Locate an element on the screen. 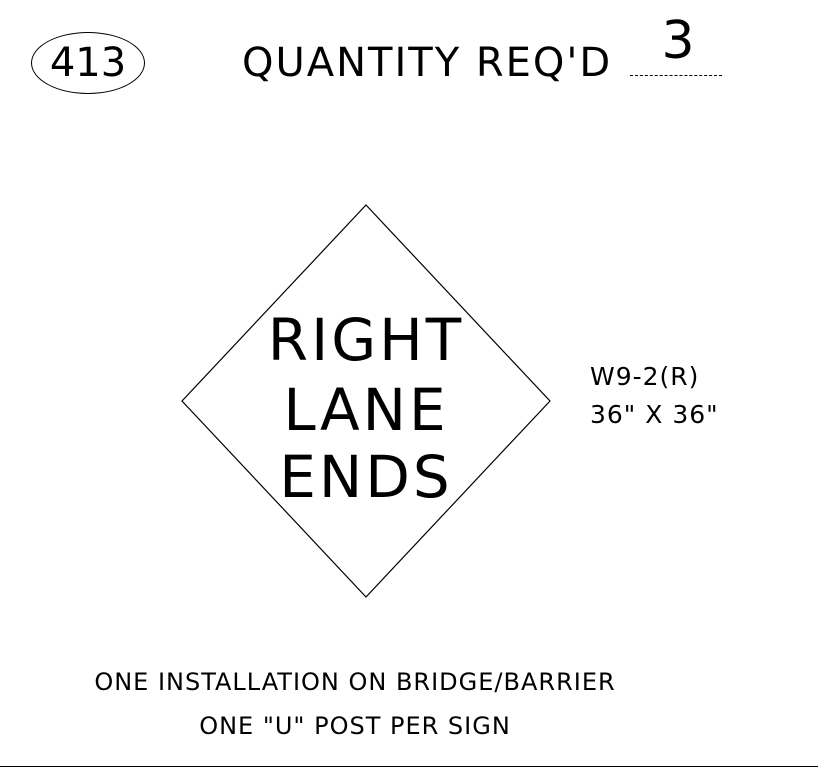  sign-text-line-3: ENDS is located at coordinates (366, 477).